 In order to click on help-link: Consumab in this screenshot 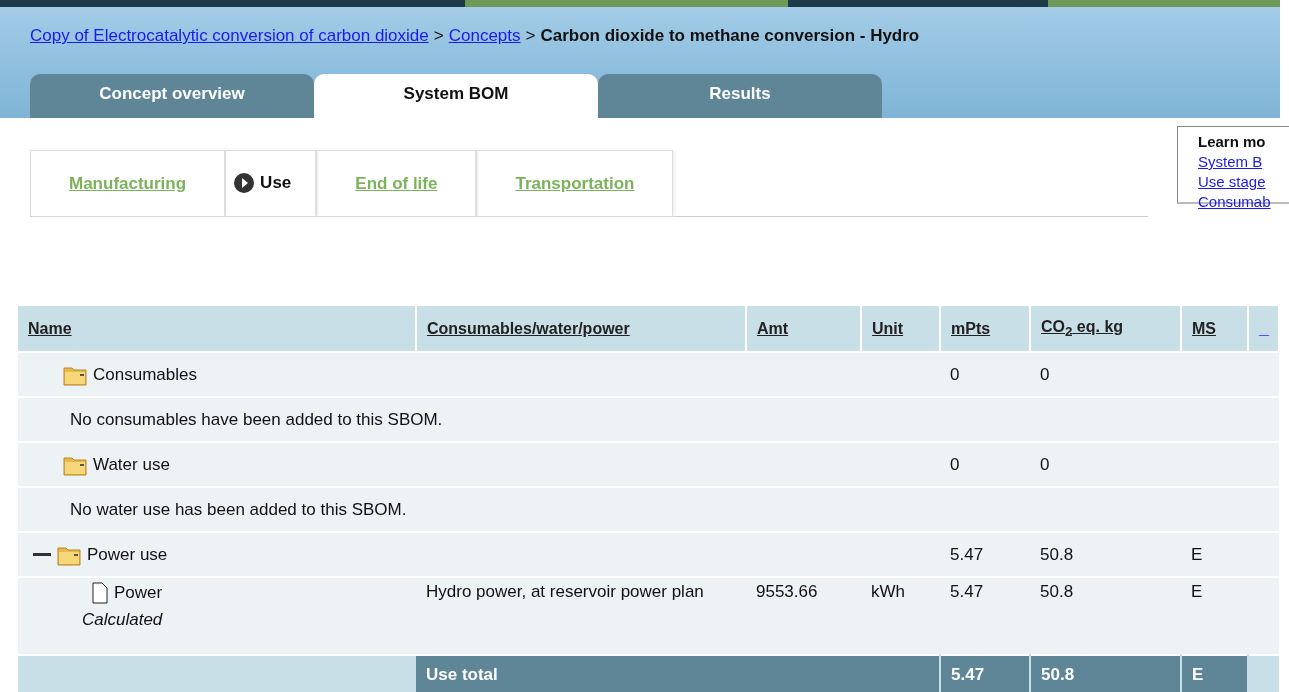, I will do `click(1234, 202)`.